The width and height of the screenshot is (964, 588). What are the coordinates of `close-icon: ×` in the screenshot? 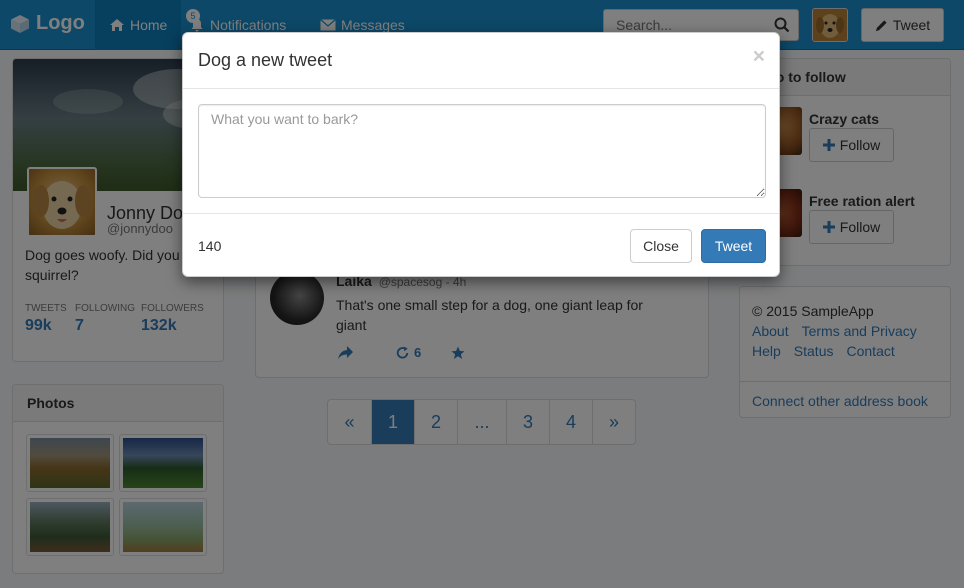 It's located at (759, 57).